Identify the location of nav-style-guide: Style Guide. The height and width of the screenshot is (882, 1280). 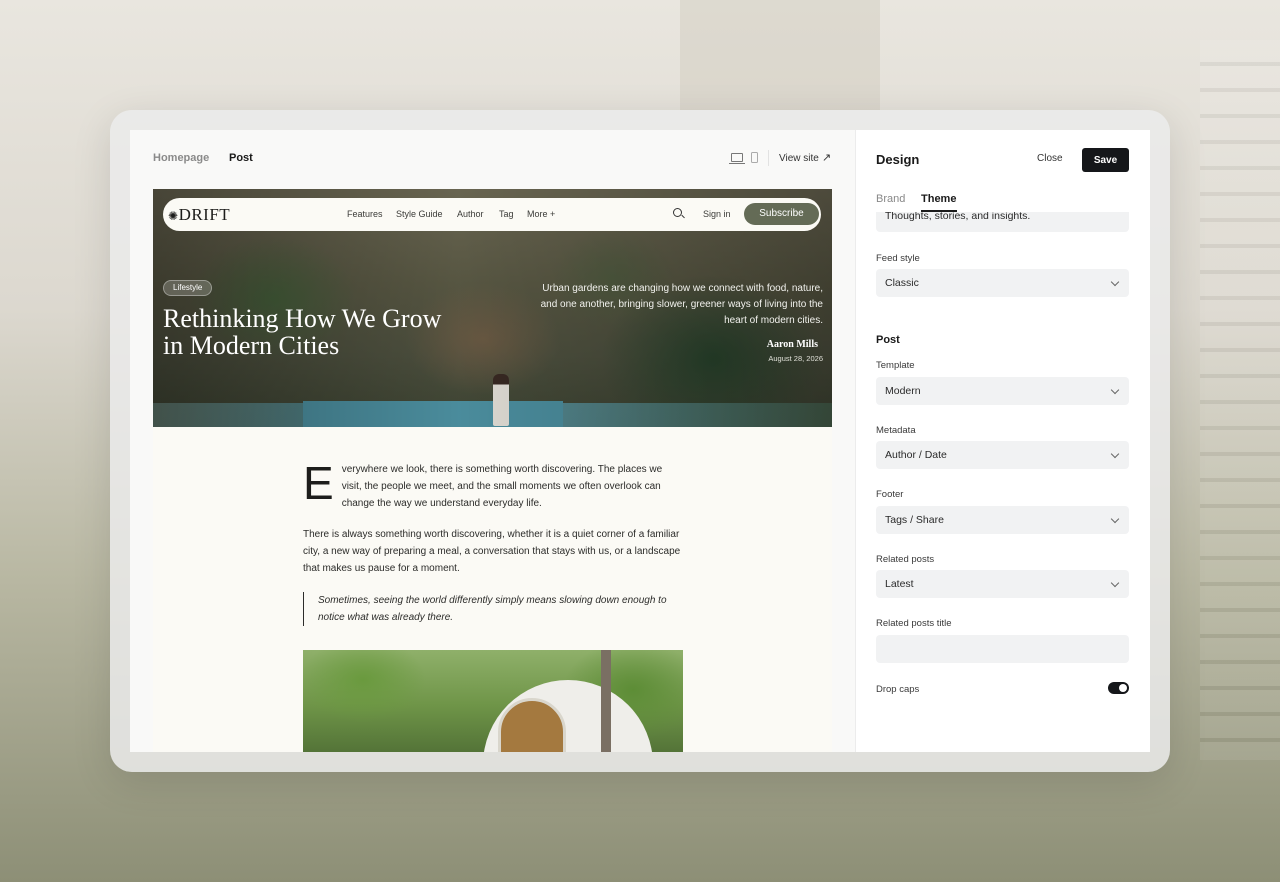
(419, 214).